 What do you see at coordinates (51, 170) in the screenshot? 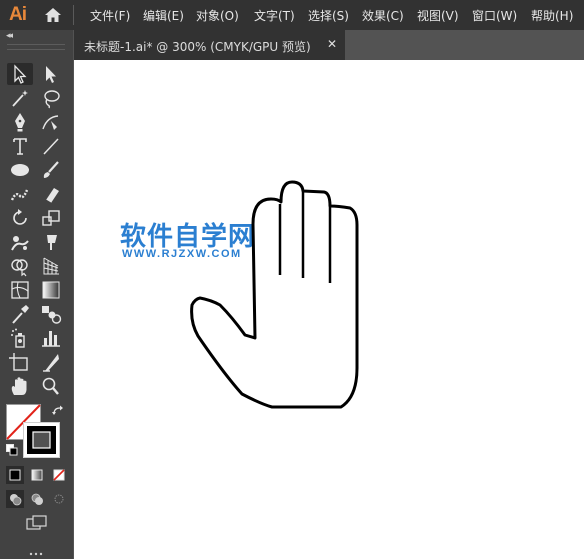
I see `paintbrush-tool-icon` at bounding box center [51, 170].